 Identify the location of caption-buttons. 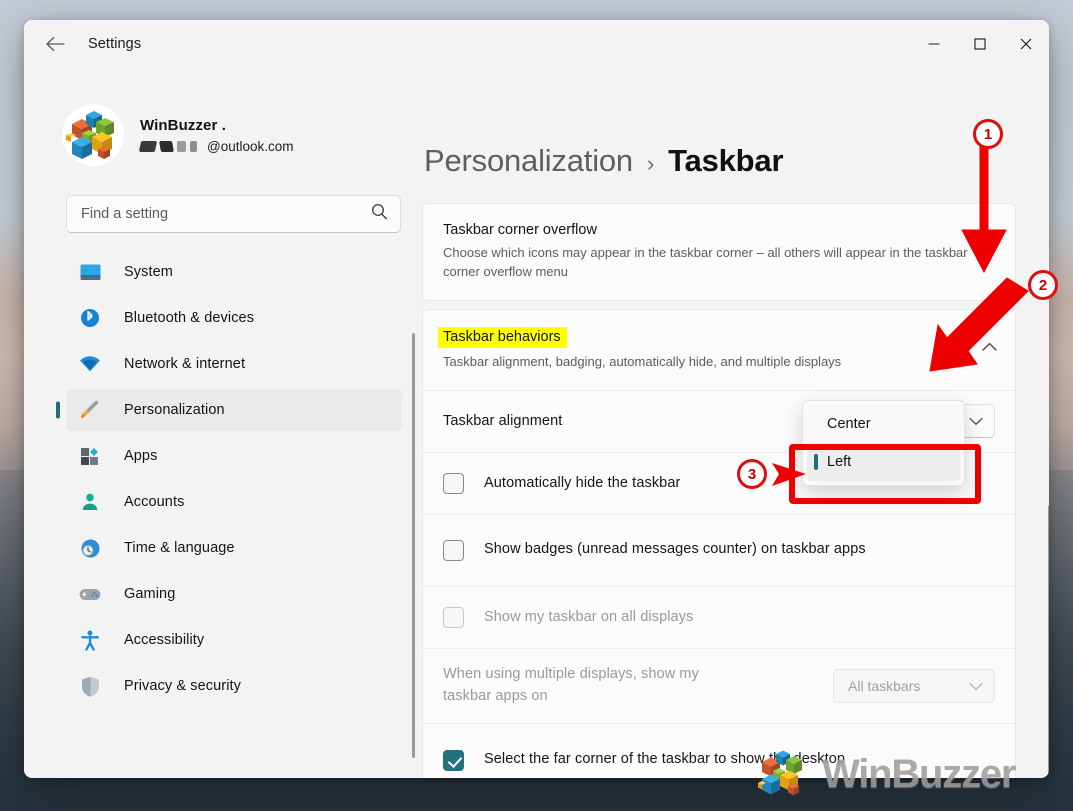
(980, 44).